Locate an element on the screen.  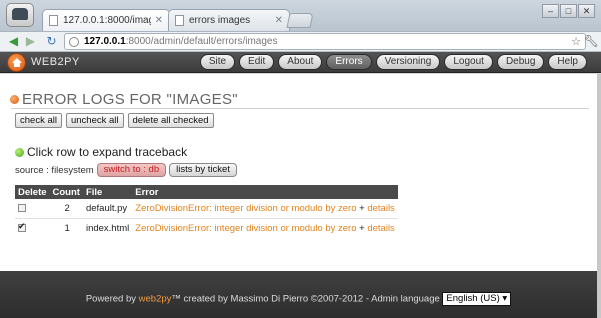
page-edge is located at coordinates (599, 196).